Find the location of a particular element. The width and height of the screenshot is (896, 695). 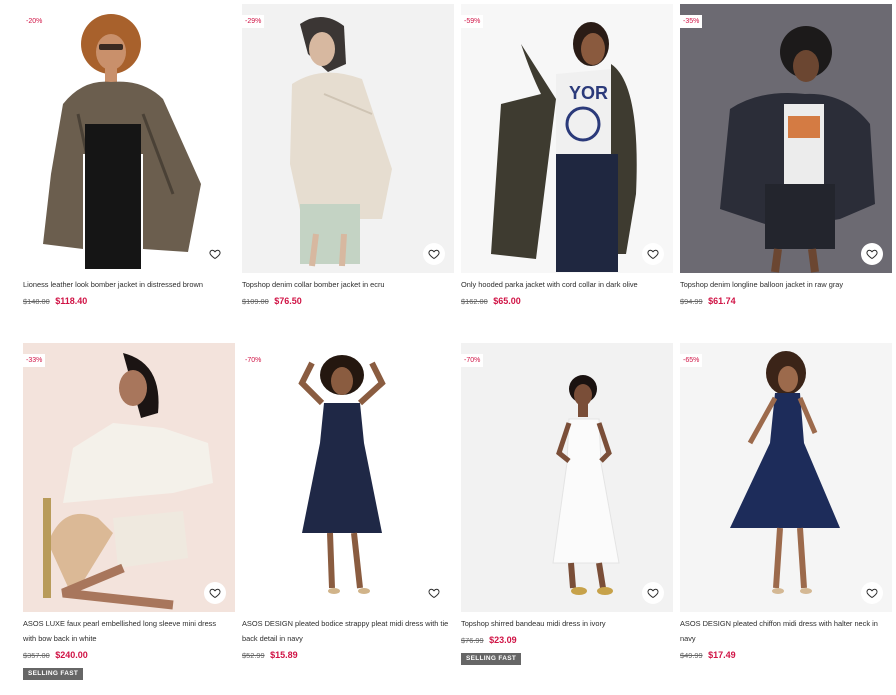

original-price: $162.00 is located at coordinates (474, 301).